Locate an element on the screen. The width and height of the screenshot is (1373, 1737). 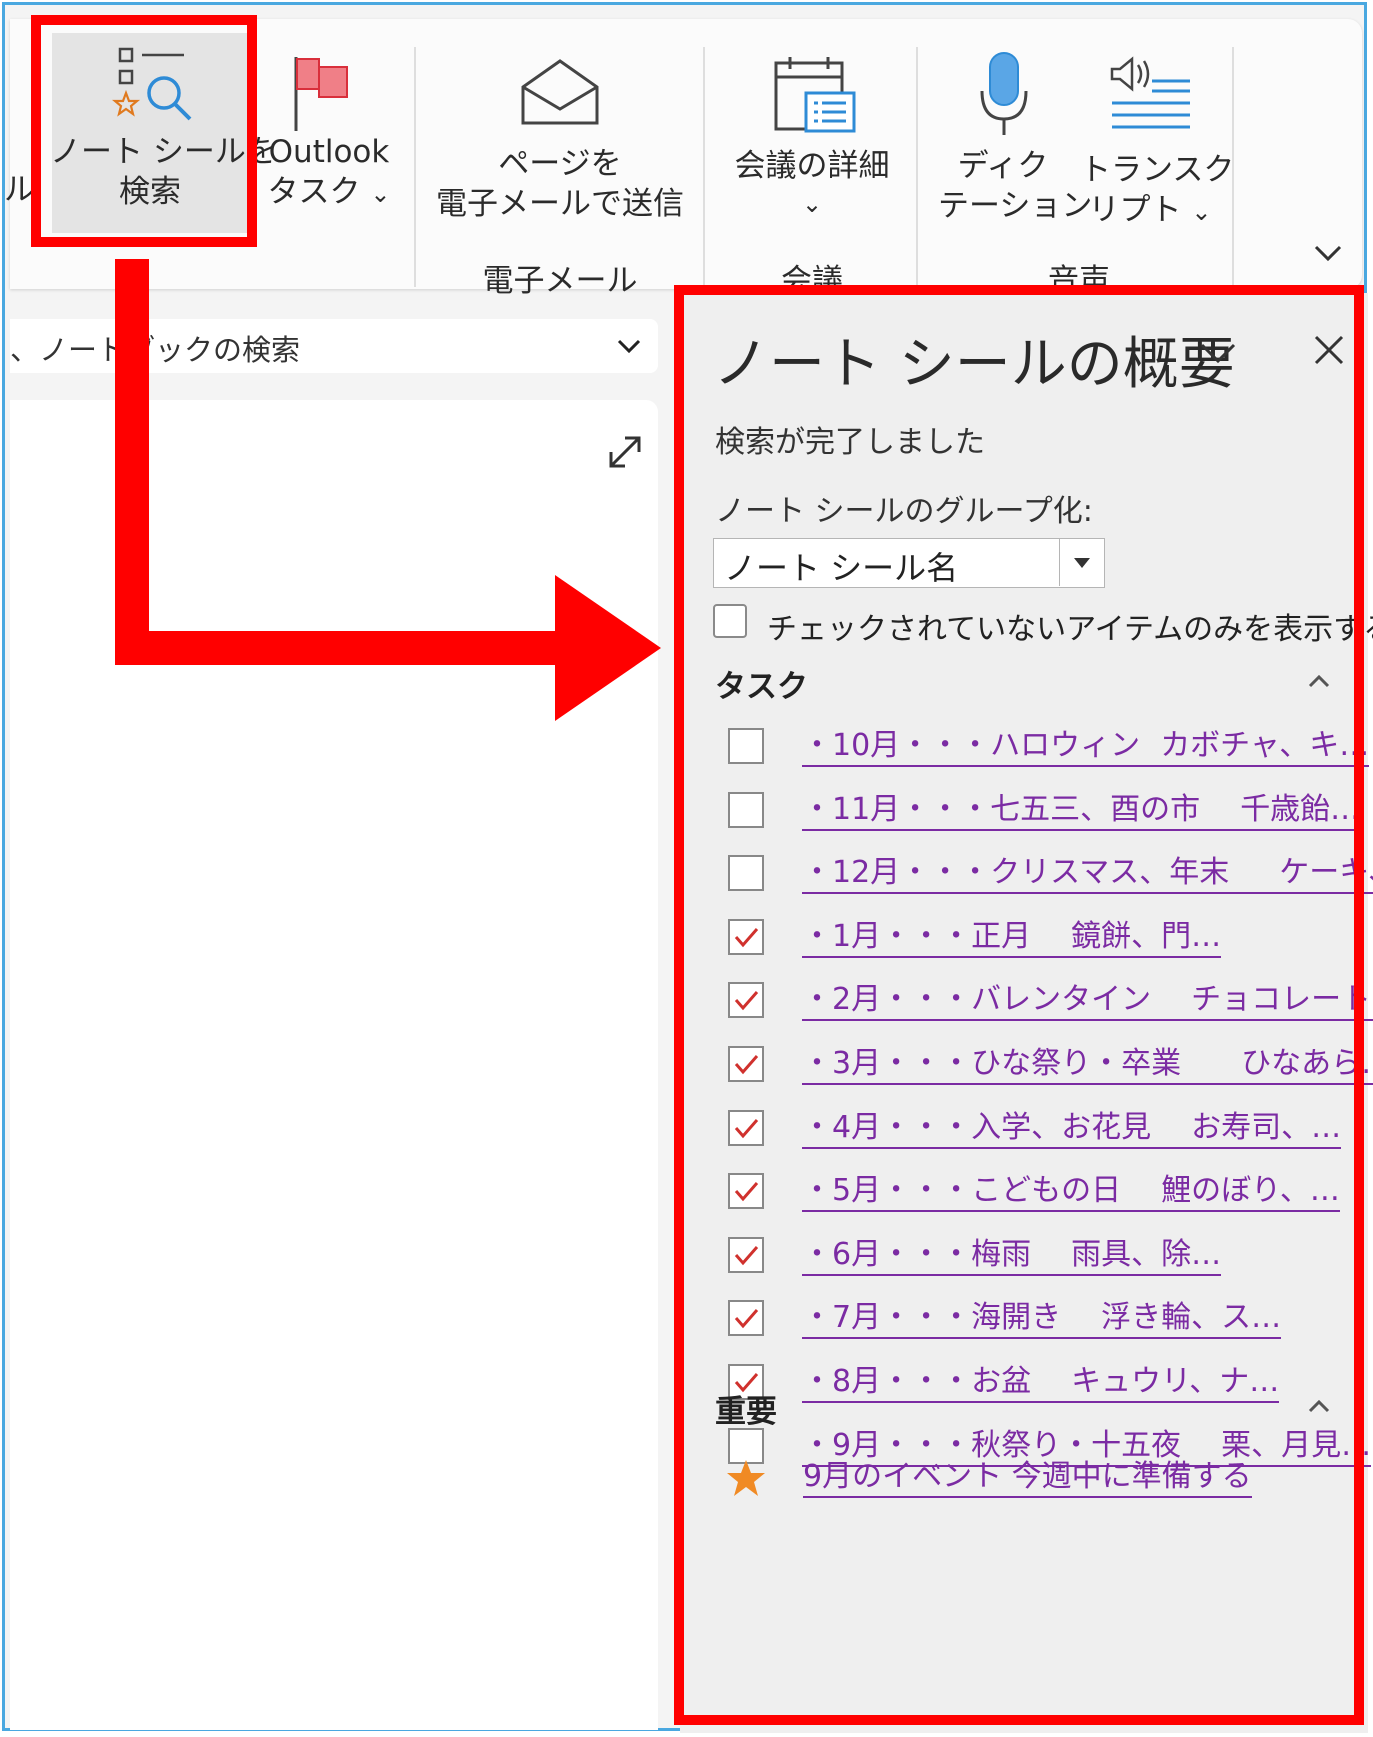
outlook-tasks-label-1: Outlook is located at coordinates (329, 152).